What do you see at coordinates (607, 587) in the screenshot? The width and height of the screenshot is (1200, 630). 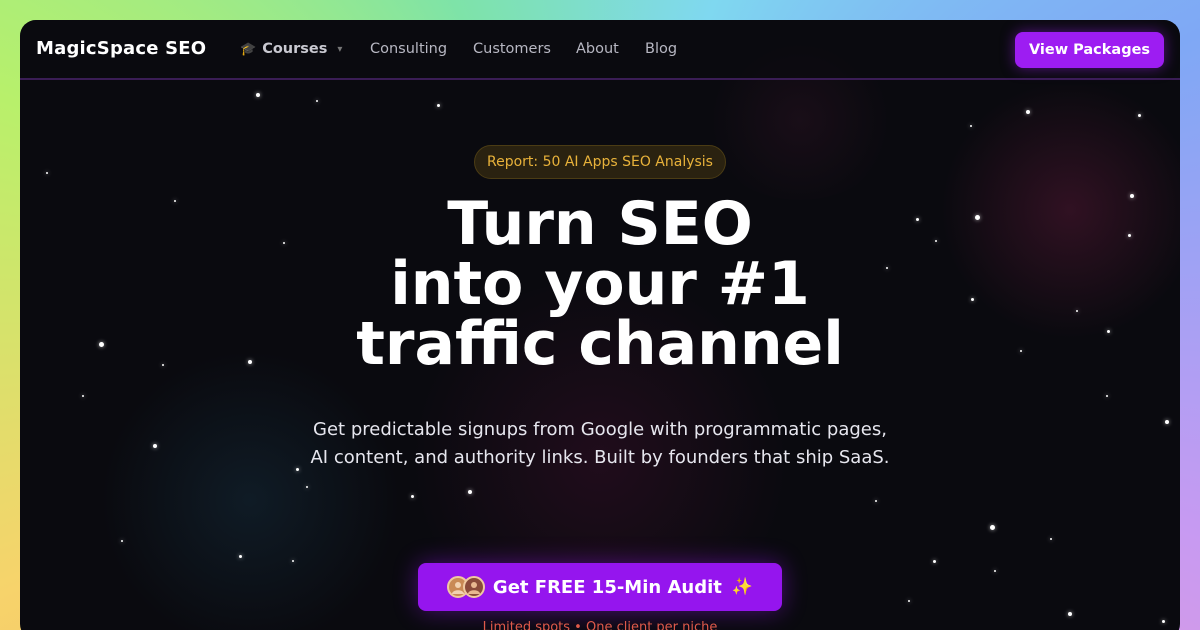 I see `audit-button-label: Get FREE 15-Min Audit` at bounding box center [607, 587].